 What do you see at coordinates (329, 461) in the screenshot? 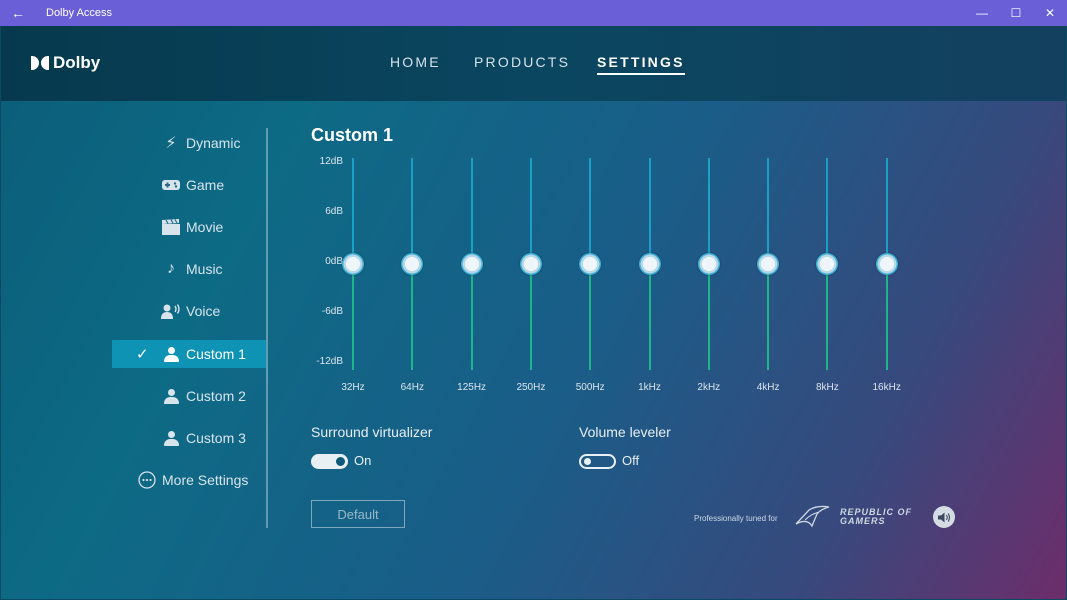
I see `surround-virtualizer-toggle` at bounding box center [329, 461].